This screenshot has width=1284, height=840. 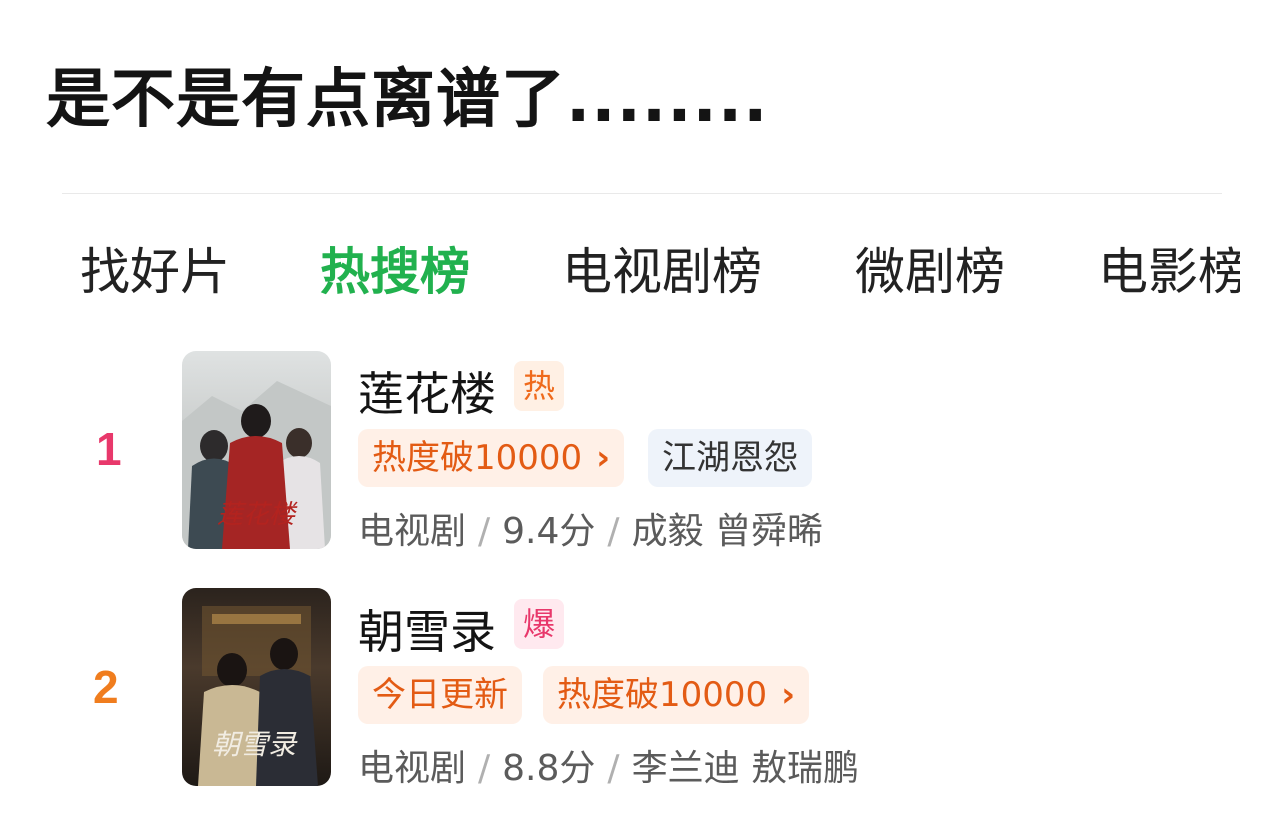 What do you see at coordinates (395, 268) in the screenshot?
I see `tab-hot-search: 热搜榜` at bounding box center [395, 268].